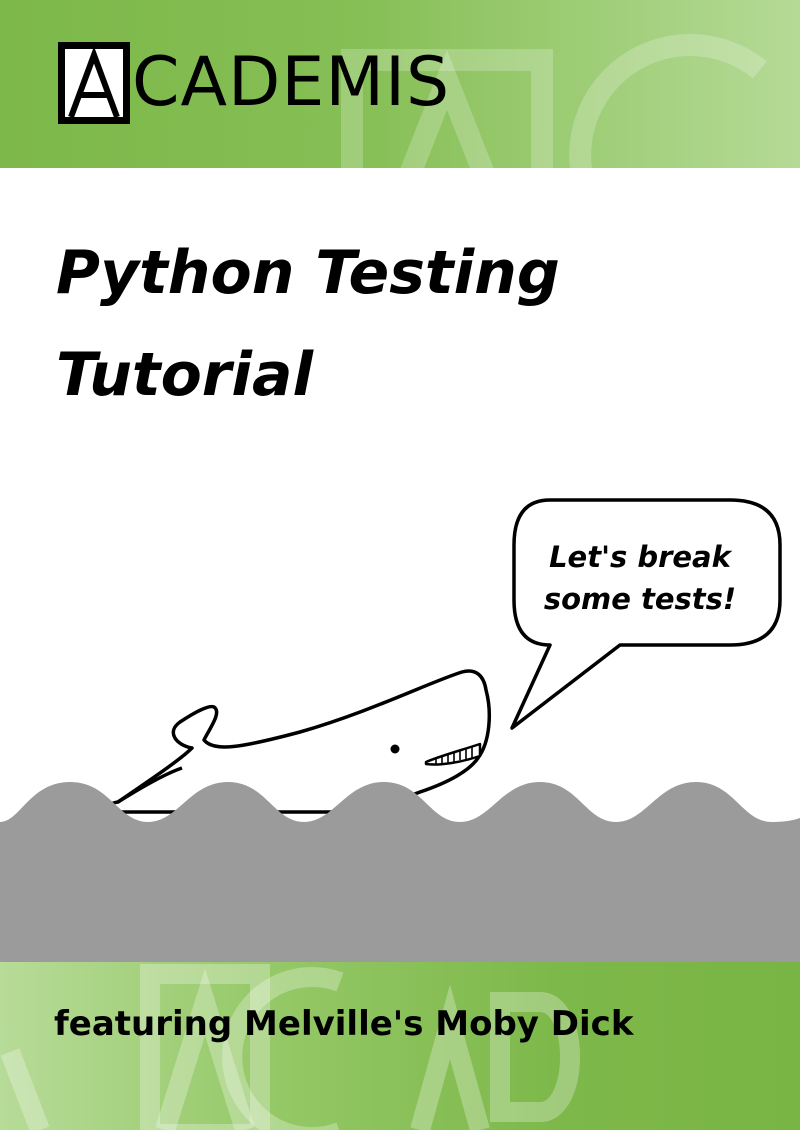 This screenshot has height=1130, width=800. I want to click on footer-watermark, so click(290, 1047).